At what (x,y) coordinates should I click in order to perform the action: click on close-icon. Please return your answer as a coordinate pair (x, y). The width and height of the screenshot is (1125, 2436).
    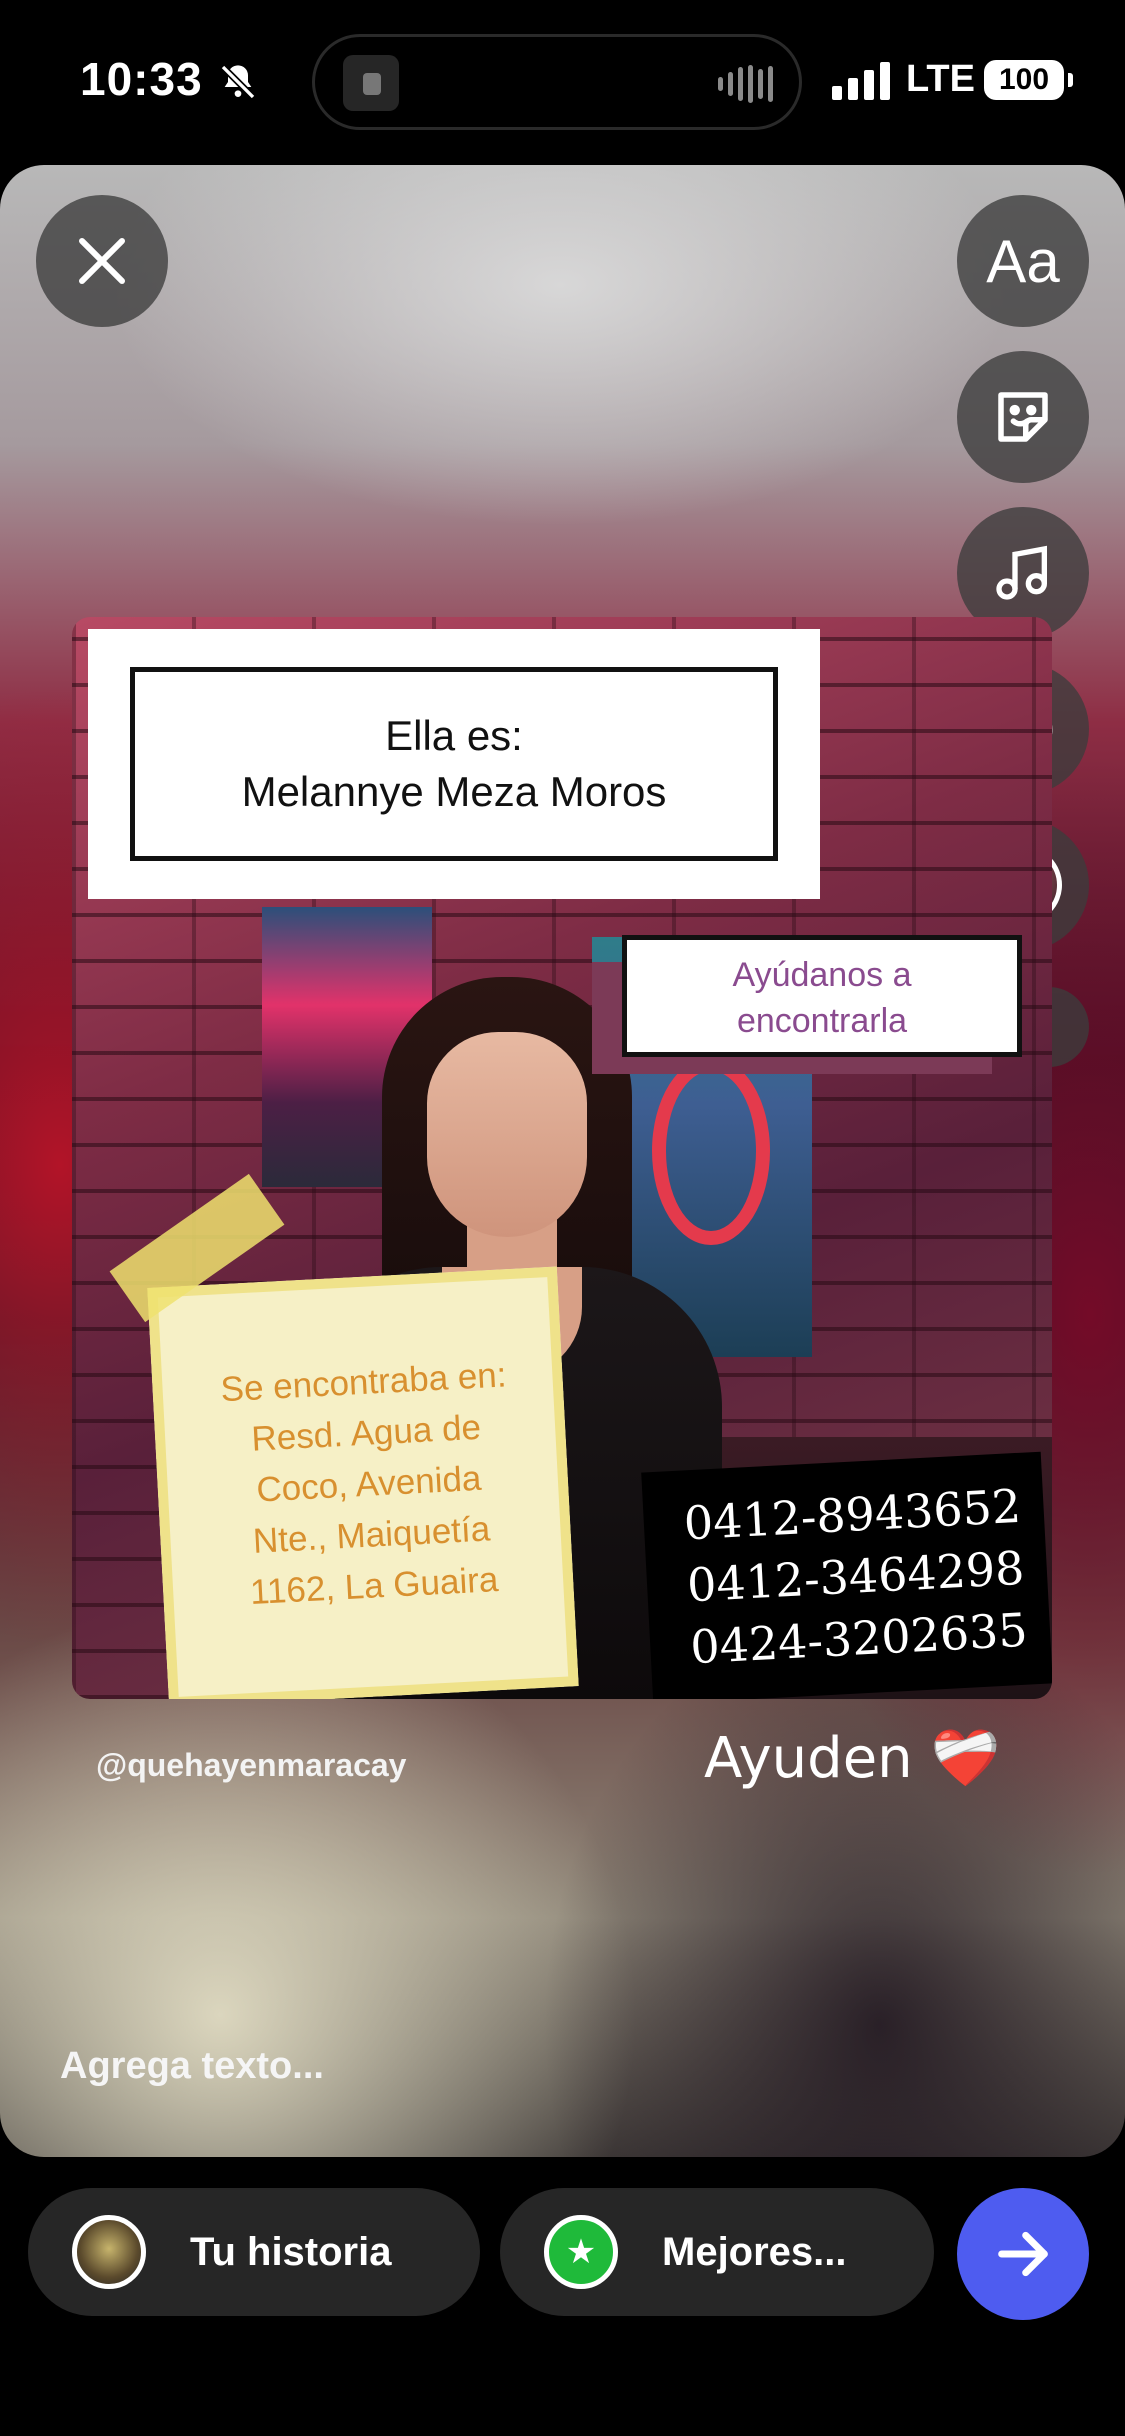
    Looking at the image, I should click on (102, 261).